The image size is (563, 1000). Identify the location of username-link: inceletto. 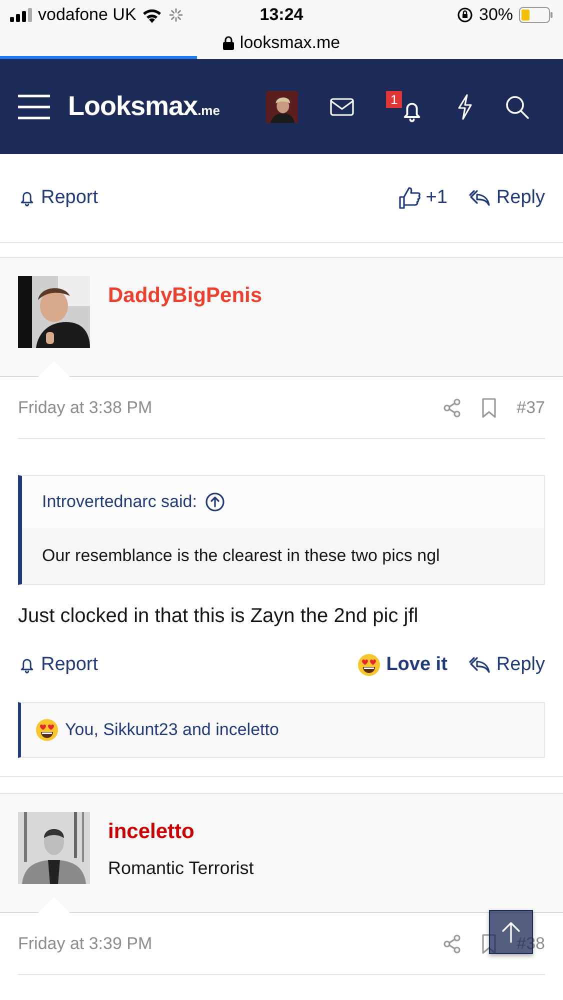
(181, 832).